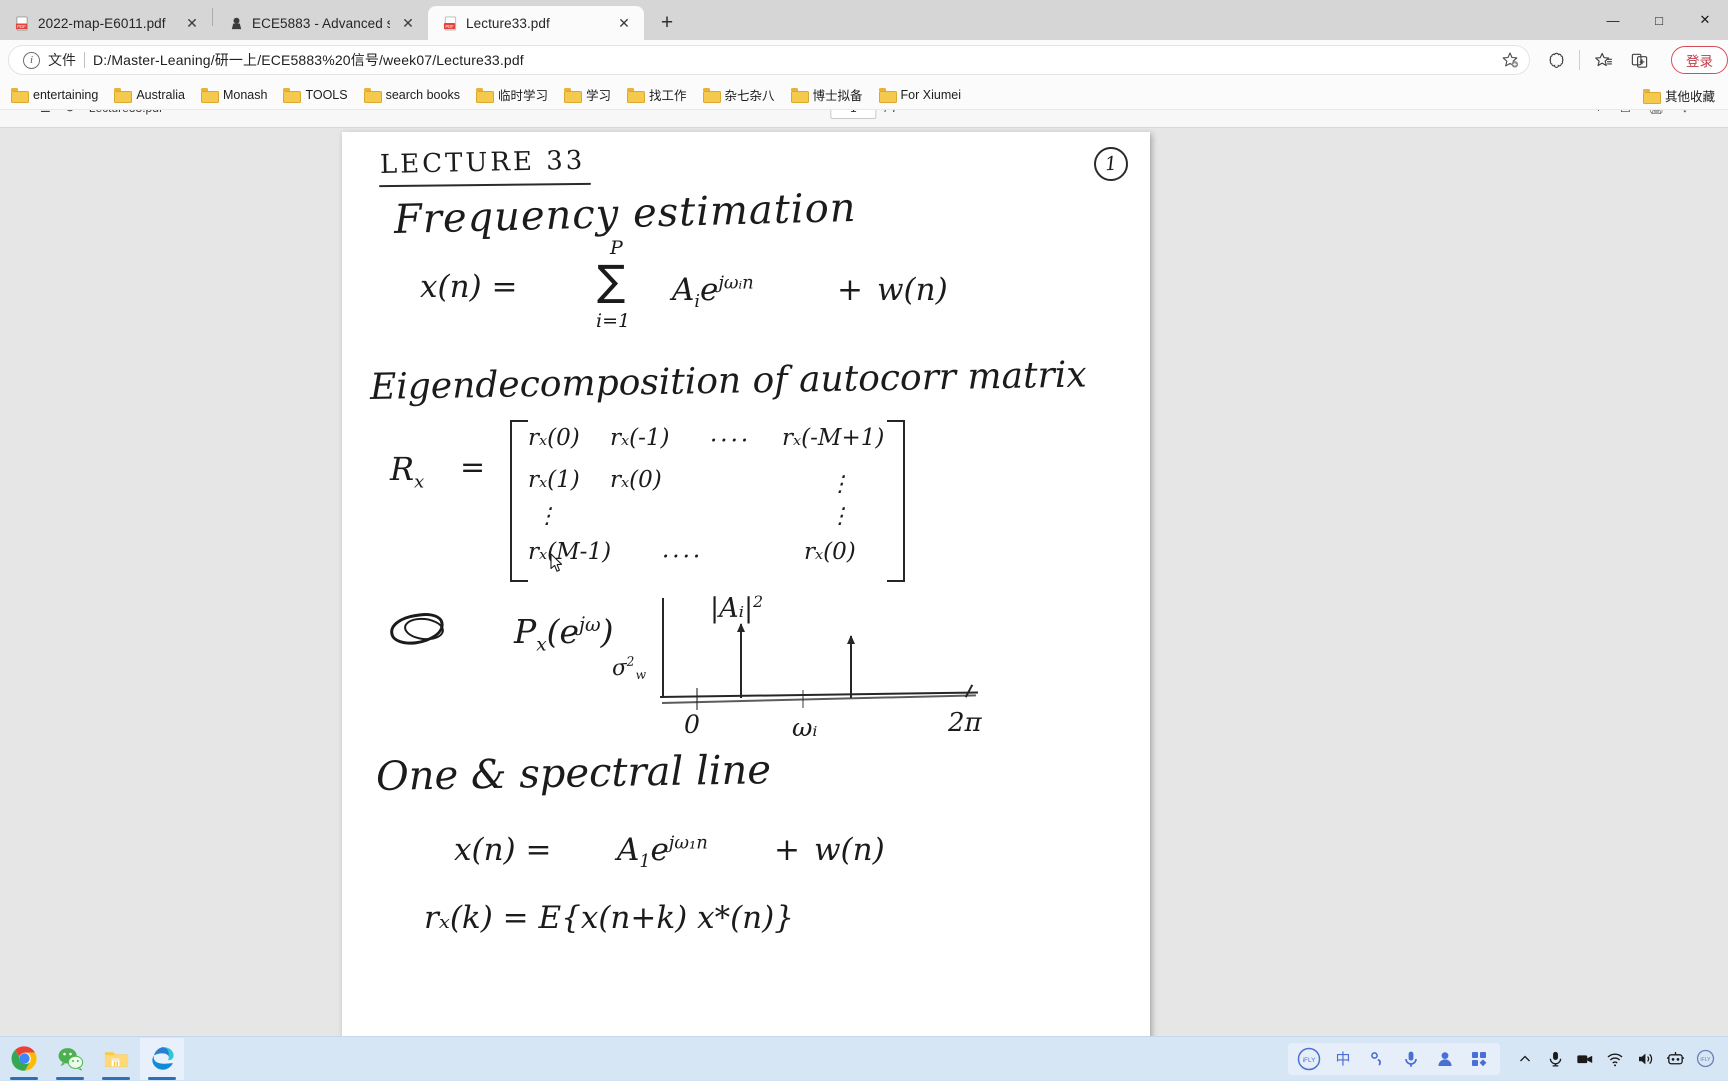 Image resolution: width=1728 pixels, height=1081 pixels. I want to click on ifly-logo-icon: iFLY, so click(1309, 1059).